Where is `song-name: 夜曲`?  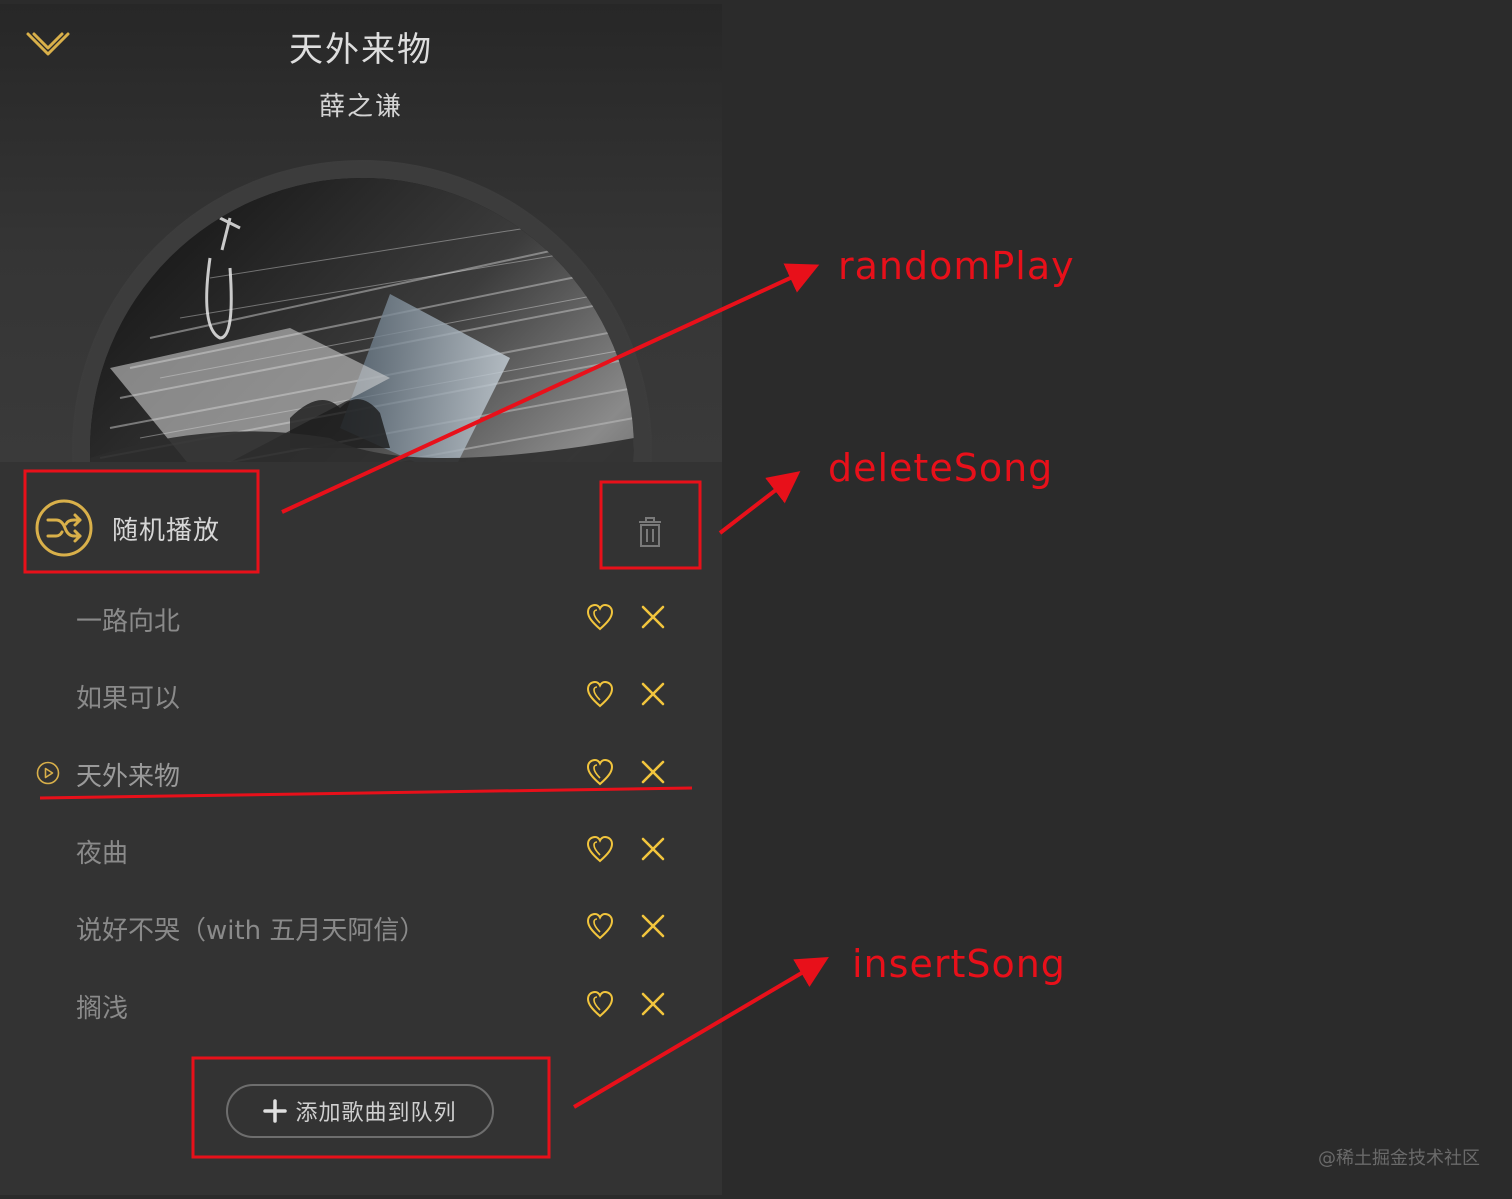
song-name: 夜曲 is located at coordinates (102, 854).